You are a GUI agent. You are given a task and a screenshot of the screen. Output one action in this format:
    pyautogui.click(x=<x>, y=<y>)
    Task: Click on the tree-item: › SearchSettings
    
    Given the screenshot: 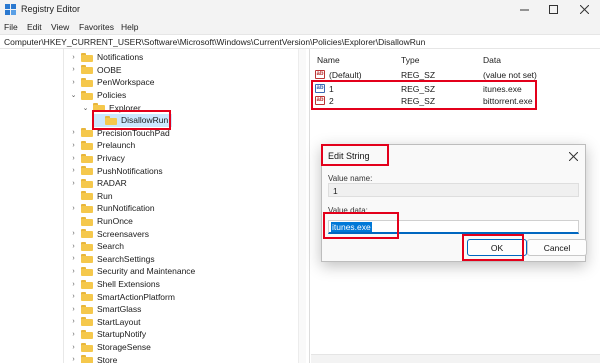 What is the action you would take?
    pyautogui.click(x=111, y=259)
    